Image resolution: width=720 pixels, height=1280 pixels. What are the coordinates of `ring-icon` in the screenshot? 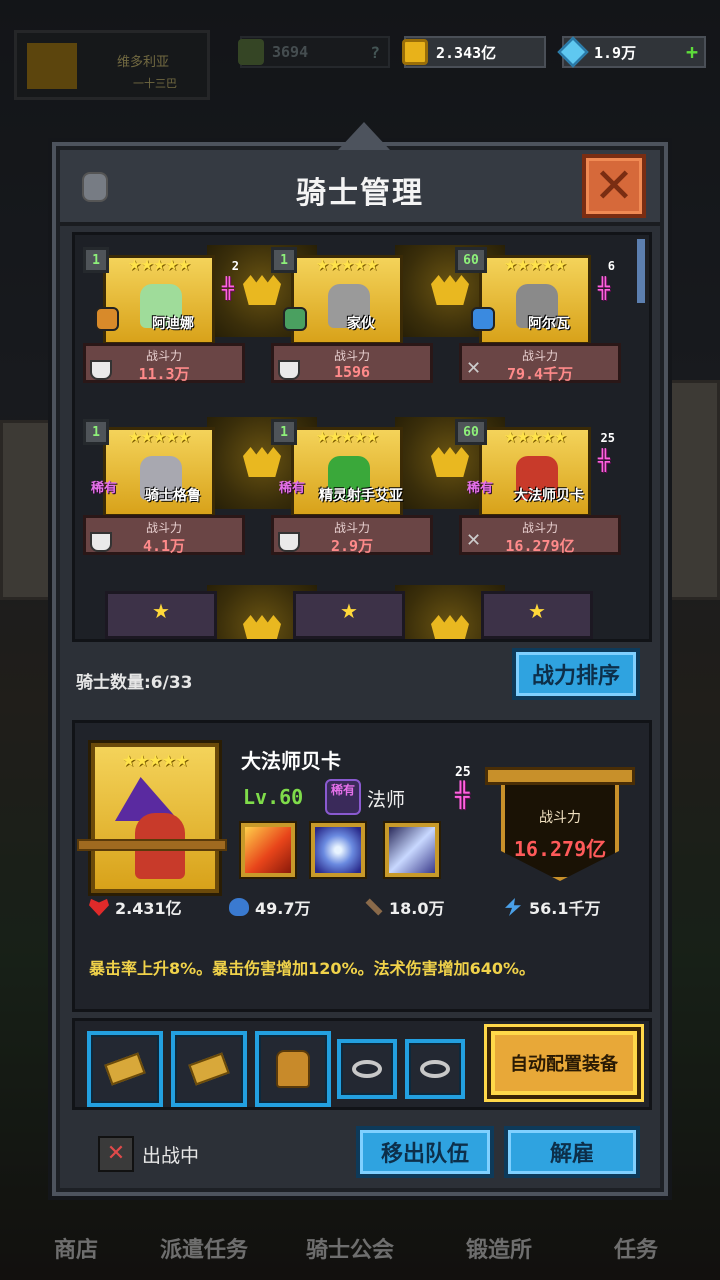 It's located at (435, 1069).